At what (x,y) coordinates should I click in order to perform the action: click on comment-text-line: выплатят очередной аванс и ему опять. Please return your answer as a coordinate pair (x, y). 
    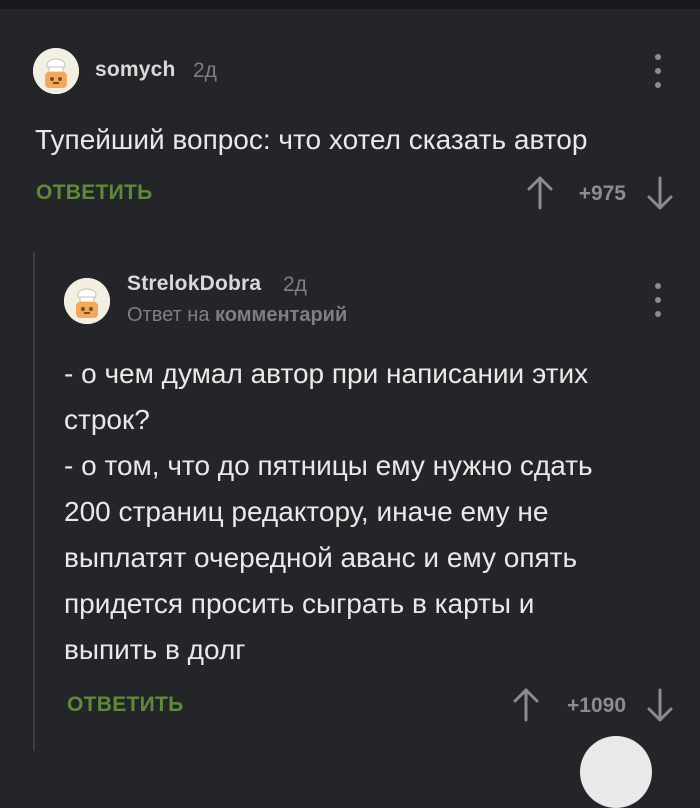
    Looking at the image, I should click on (321, 557).